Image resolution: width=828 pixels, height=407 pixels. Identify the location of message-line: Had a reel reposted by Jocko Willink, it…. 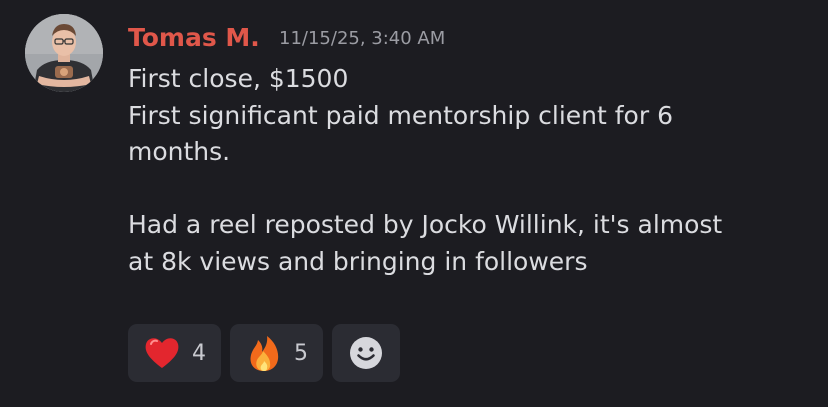
(425, 224).